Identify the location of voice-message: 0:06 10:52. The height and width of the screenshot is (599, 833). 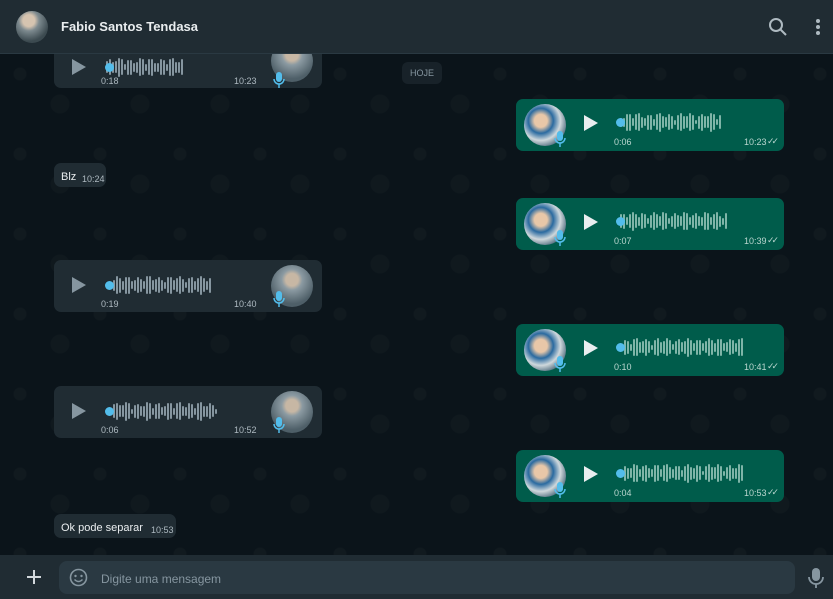
(188, 412).